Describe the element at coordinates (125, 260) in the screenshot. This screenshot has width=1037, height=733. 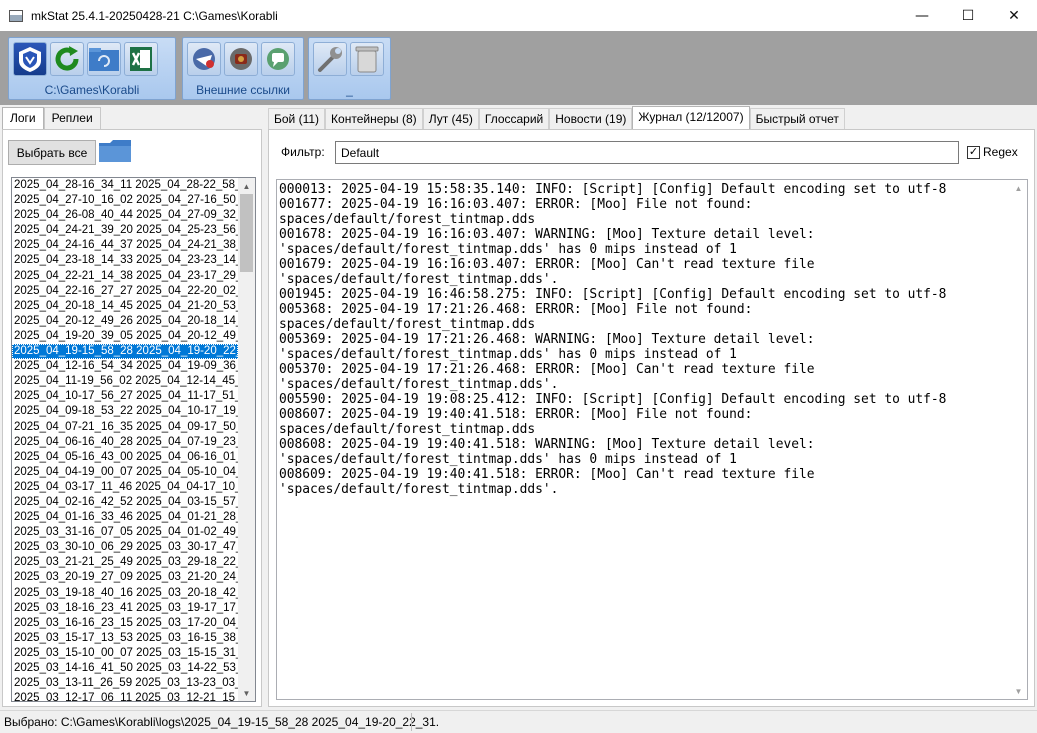
I see `list-item: 2025_04_23-18_14_33 2025_04_23-23_14_58` at that location.